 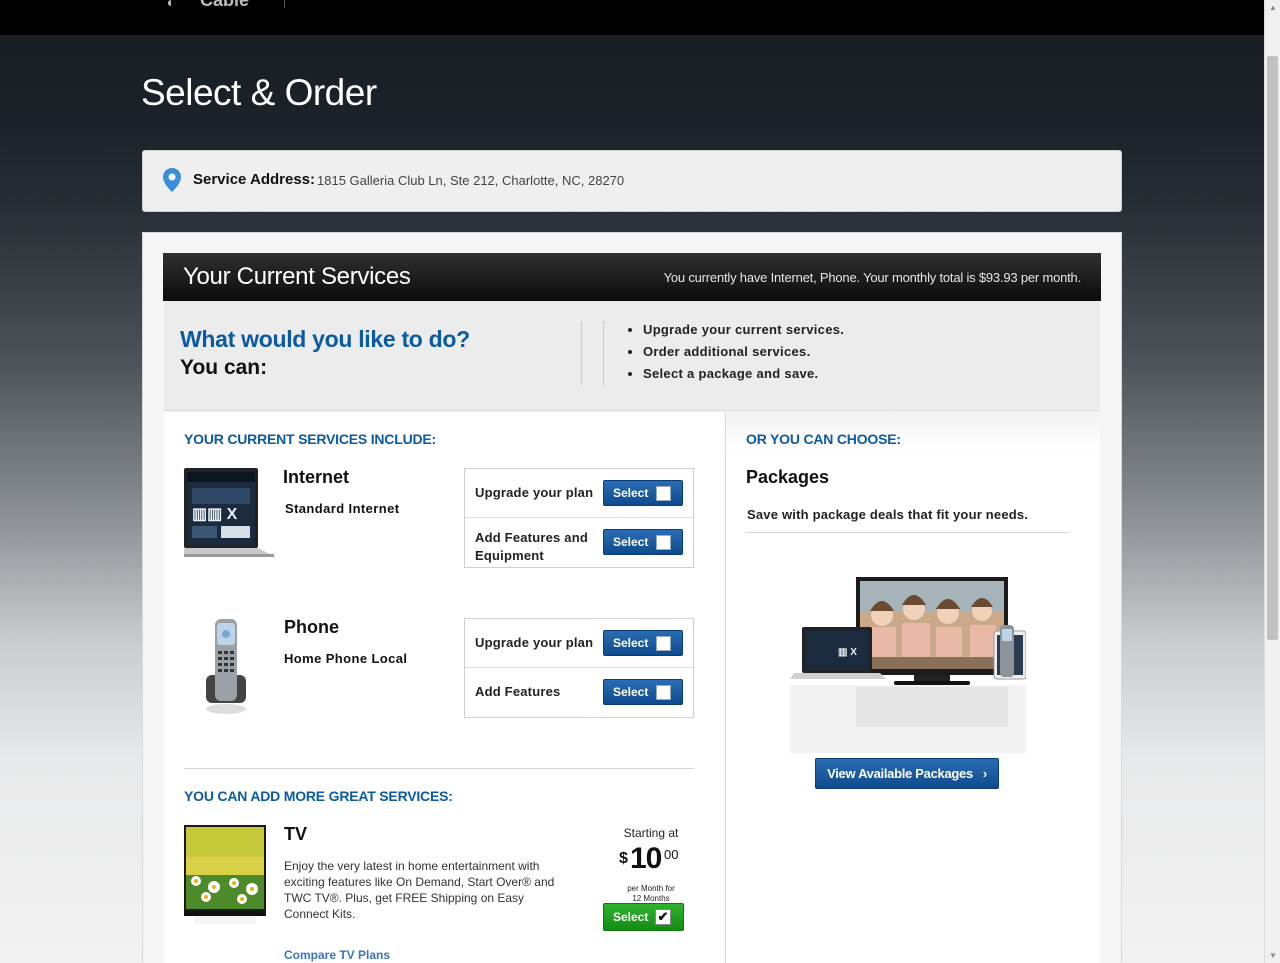 What do you see at coordinates (297, 276) in the screenshot?
I see `current-services-title: Your Current Services` at bounding box center [297, 276].